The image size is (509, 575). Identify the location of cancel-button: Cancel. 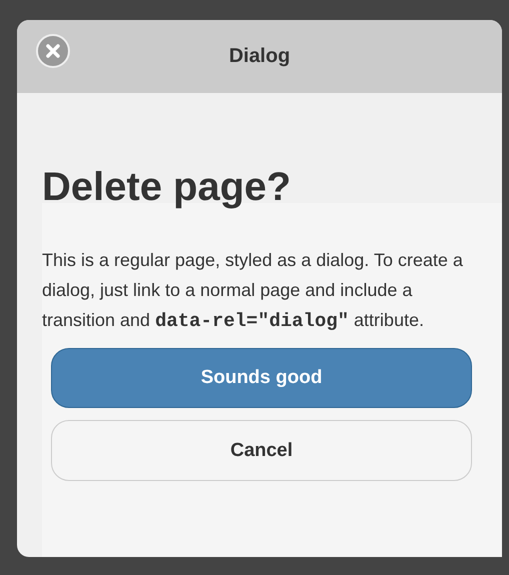
(261, 450).